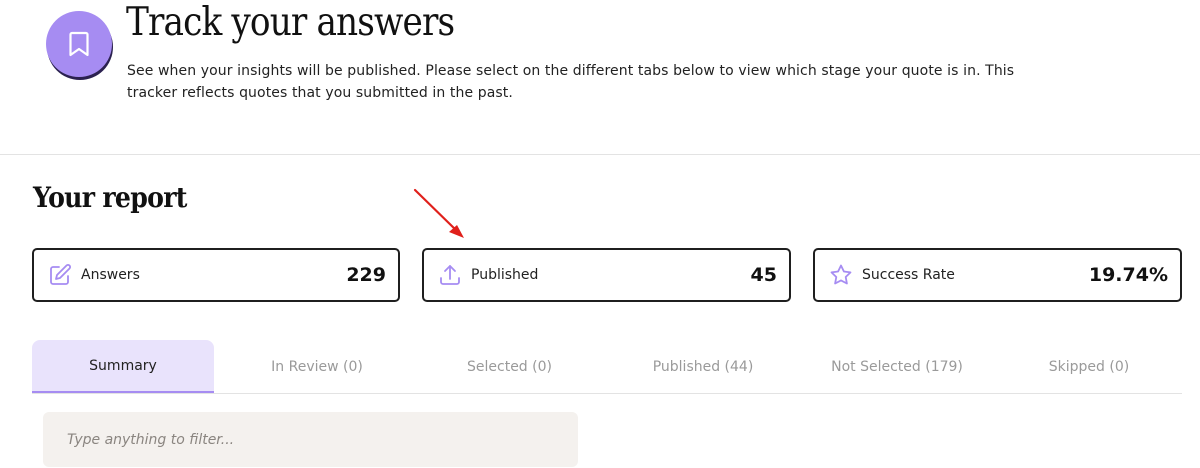 Image resolution: width=1200 pixels, height=468 pixels. I want to click on bookmark-icon, so click(79, 44).